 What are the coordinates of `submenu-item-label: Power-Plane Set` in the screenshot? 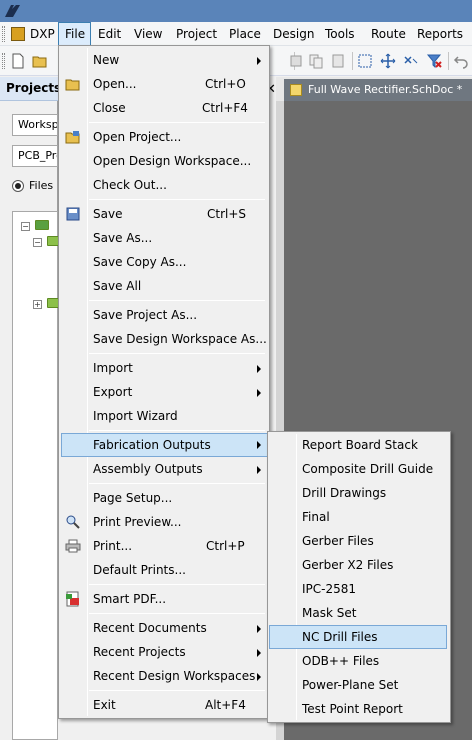 It's located at (350, 685).